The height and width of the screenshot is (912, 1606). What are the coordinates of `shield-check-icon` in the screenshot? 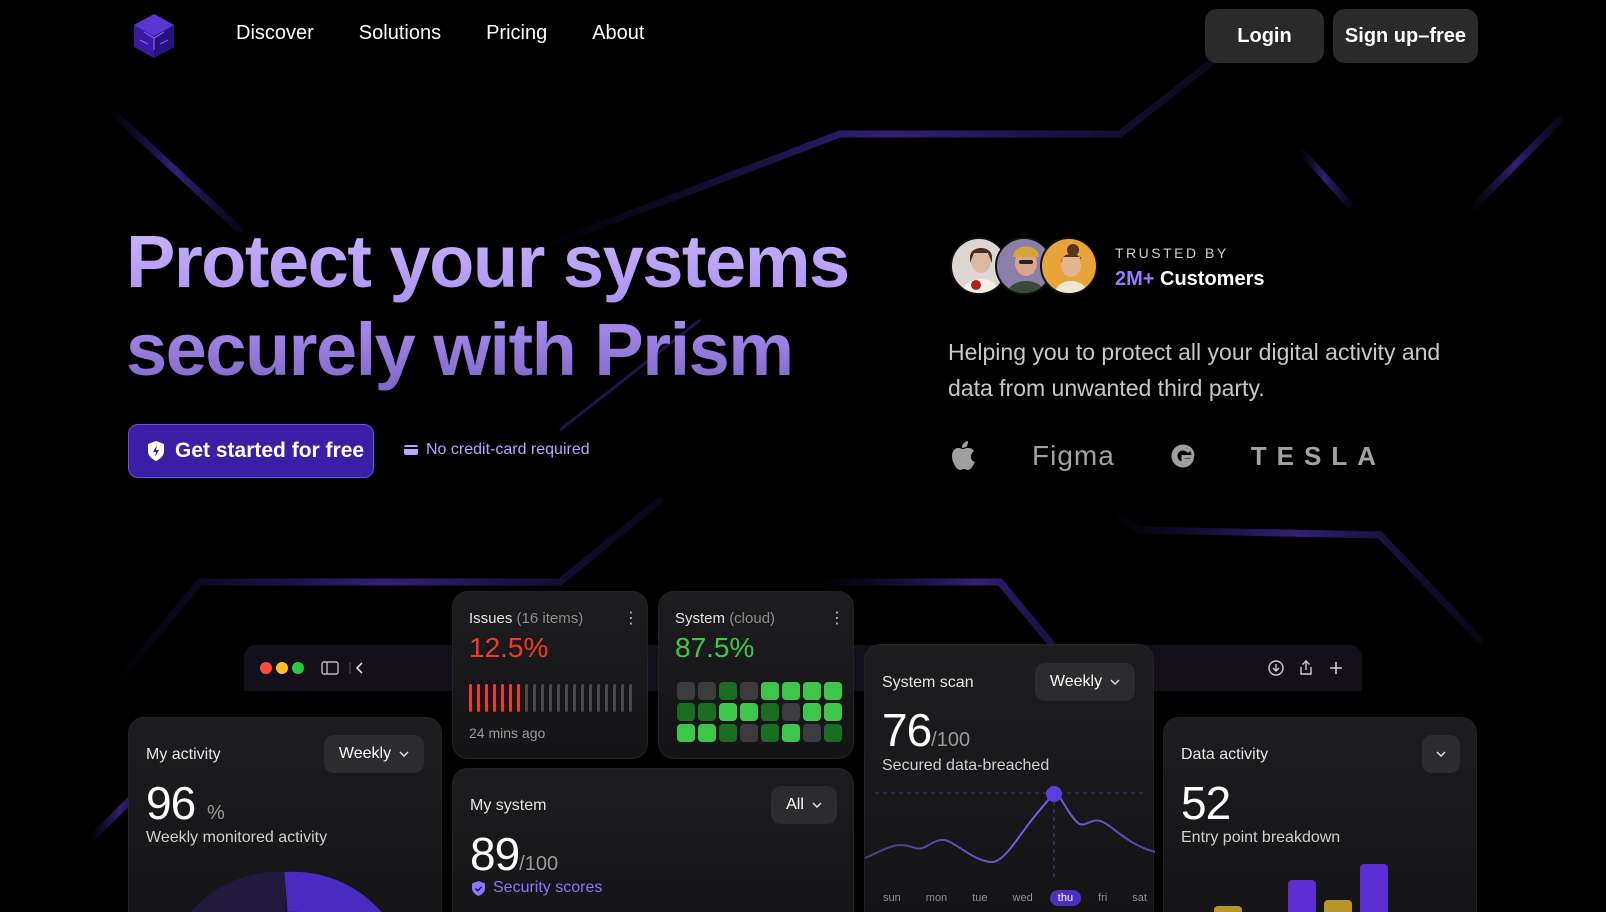 It's located at (478, 888).